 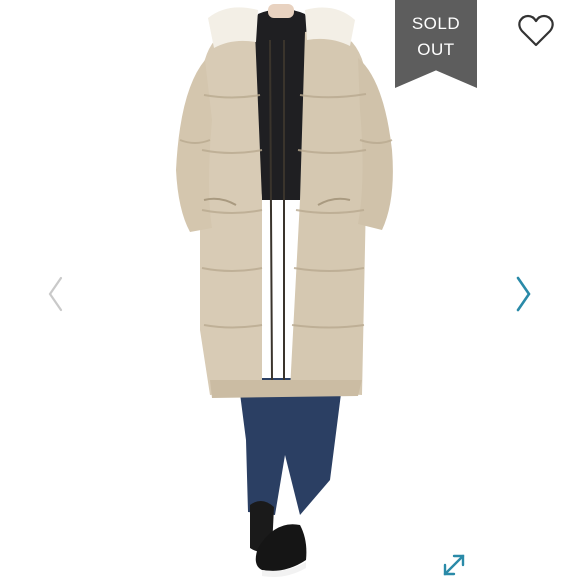 What do you see at coordinates (56, 294) in the screenshot?
I see `chevron-left-icon` at bounding box center [56, 294].